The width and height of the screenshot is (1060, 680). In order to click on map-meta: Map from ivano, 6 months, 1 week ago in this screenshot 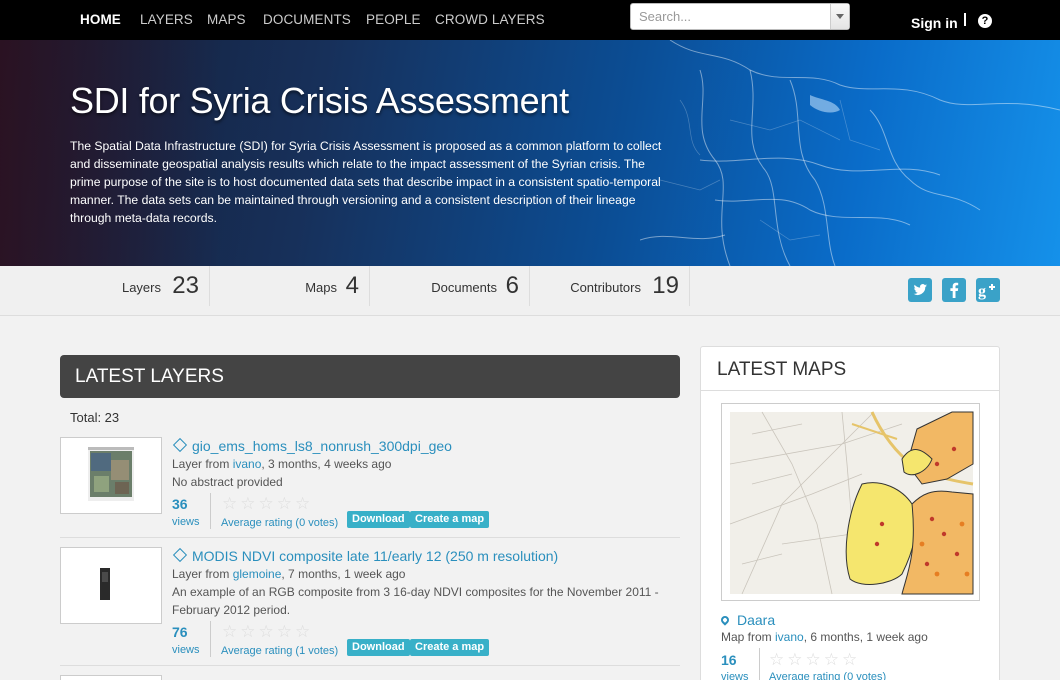, I will do `click(824, 637)`.